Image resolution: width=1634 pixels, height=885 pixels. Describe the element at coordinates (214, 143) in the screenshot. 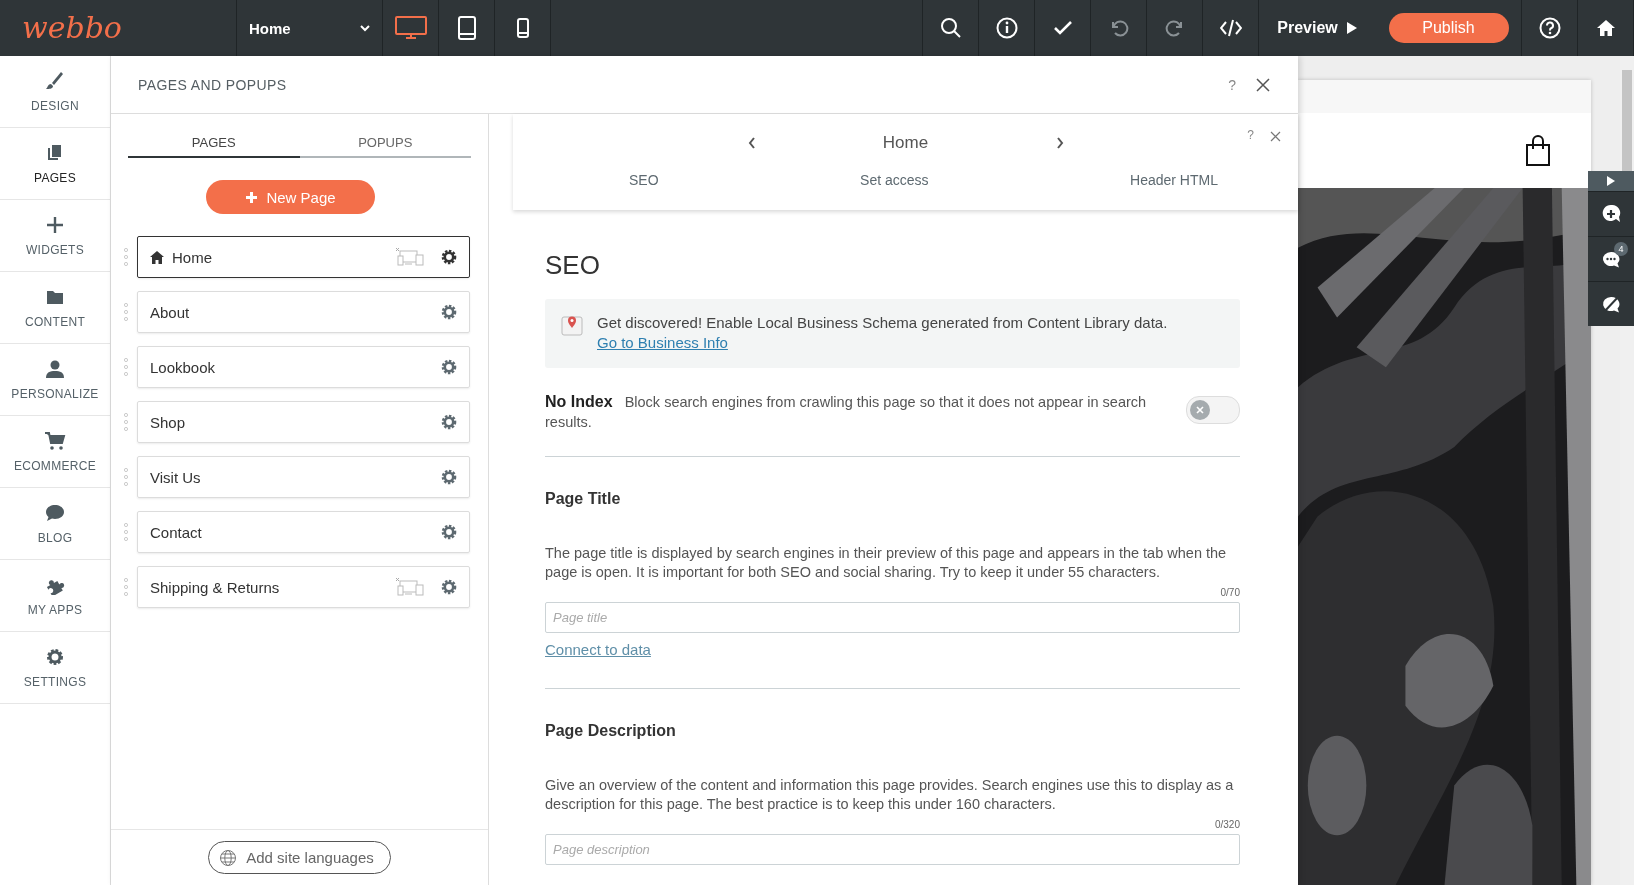

I see `panel-tab: PAGES` at that location.